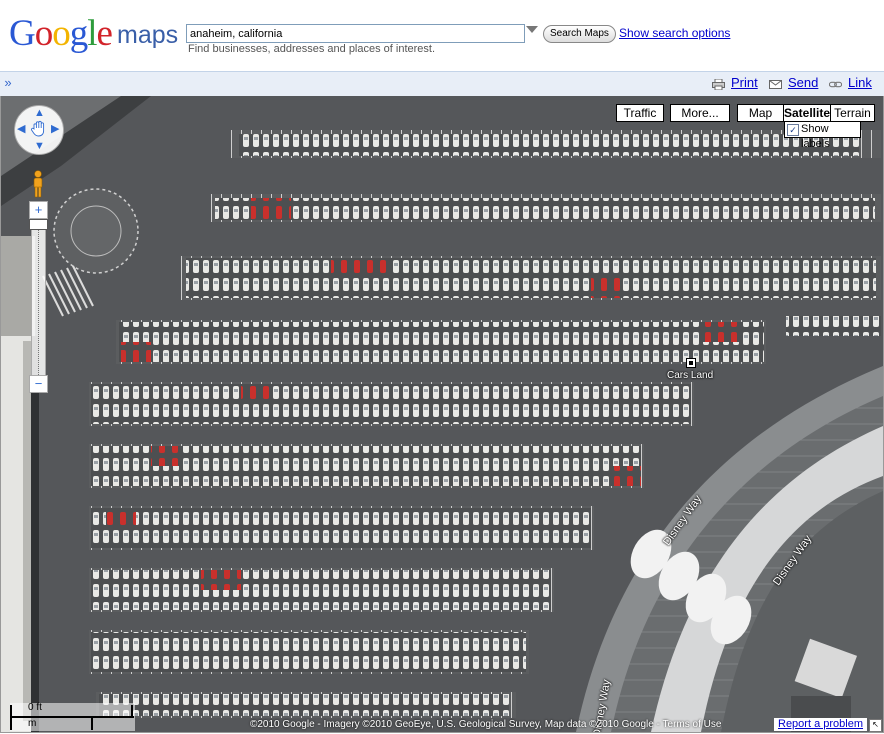 The height and width of the screenshot is (734, 884). What do you see at coordinates (35, 707) in the screenshot?
I see `scale-feet-label: 0 ft` at bounding box center [35, 707].